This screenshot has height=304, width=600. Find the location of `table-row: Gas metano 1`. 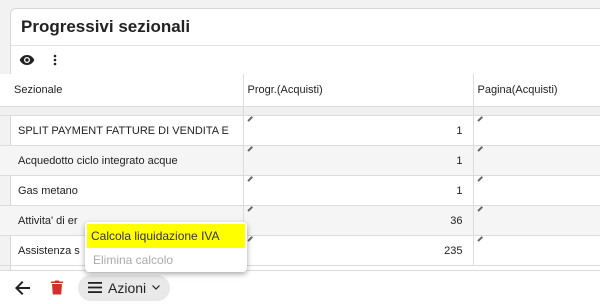

table-row: Gas metano 1 is located at coordinates (300, 190).